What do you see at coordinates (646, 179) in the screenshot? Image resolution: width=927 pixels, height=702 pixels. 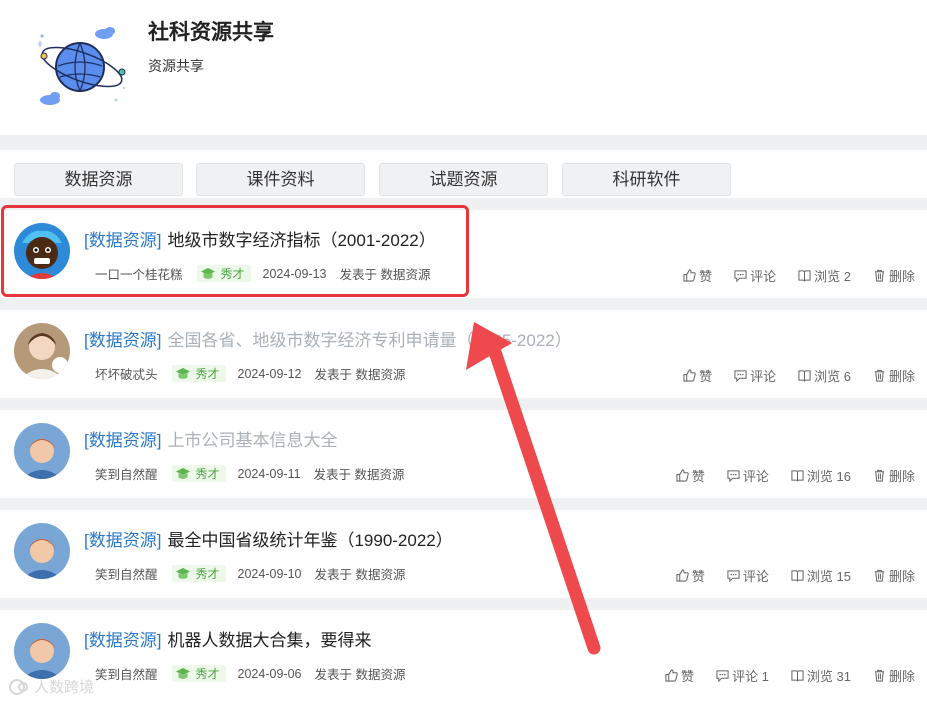 I see `tab-research-software: 科研软件` at bounding box center [646, 179].